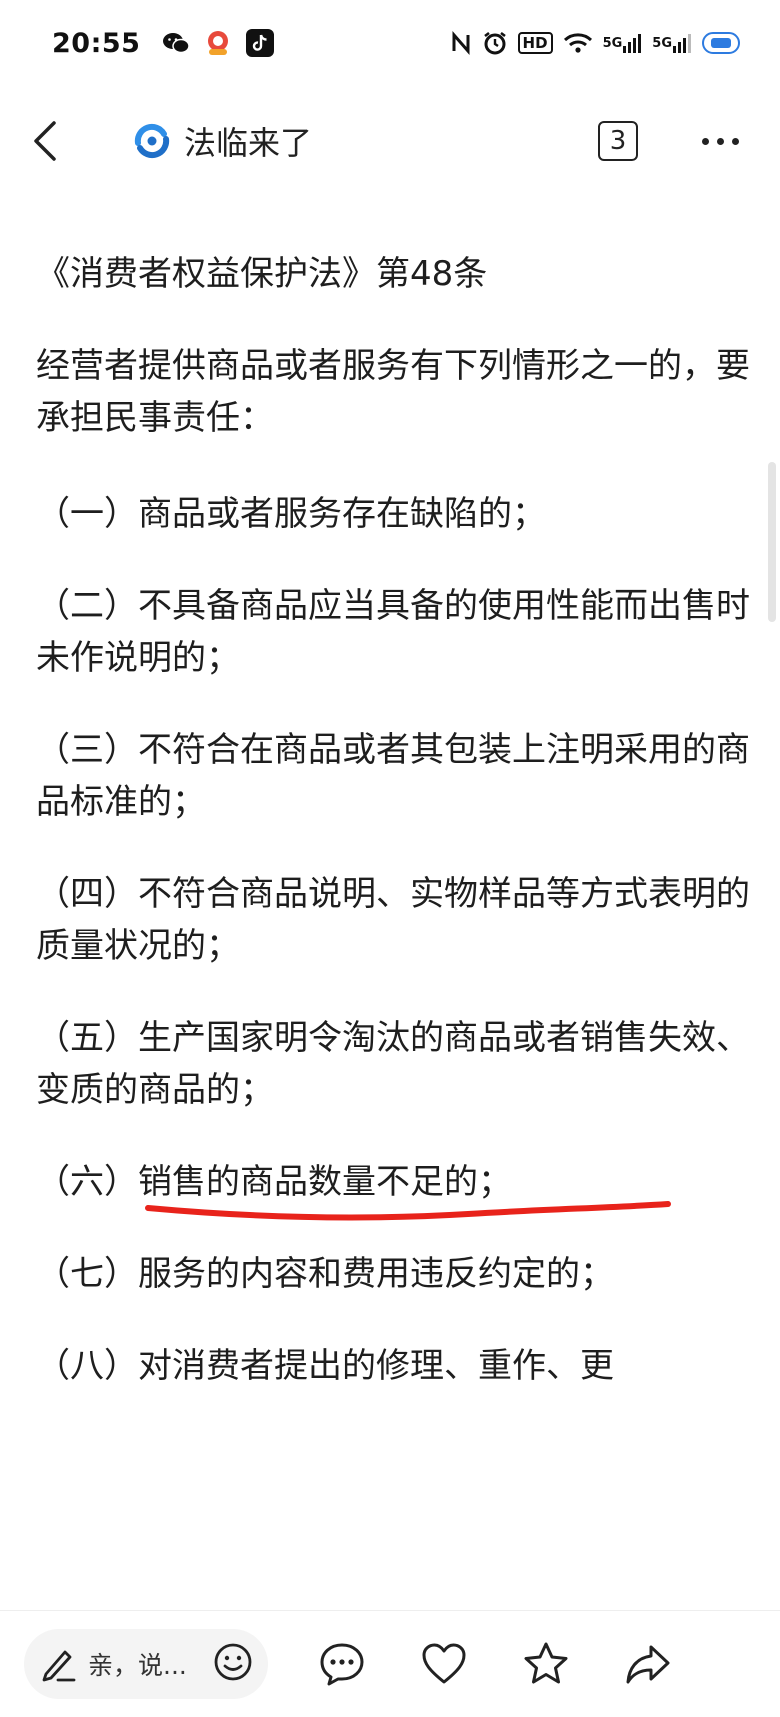  Describe the element at coordinates (772, 542) in the screenshot. I see `scrollbar` at that location.